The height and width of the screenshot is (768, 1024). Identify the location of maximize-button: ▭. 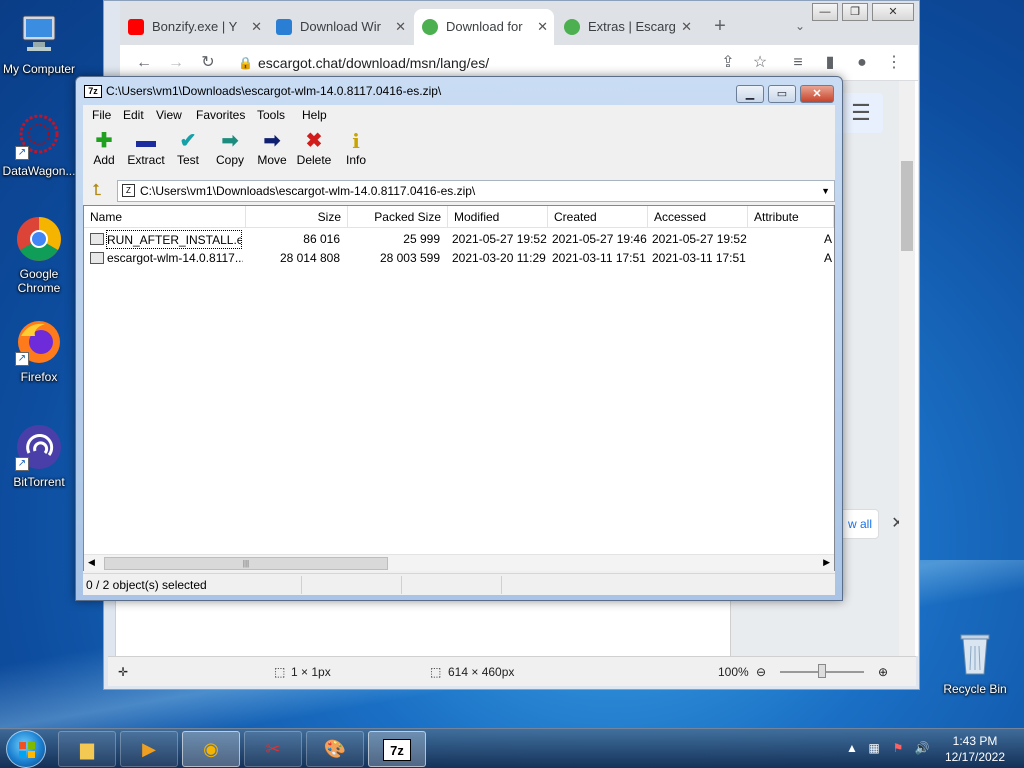
(782, 94).